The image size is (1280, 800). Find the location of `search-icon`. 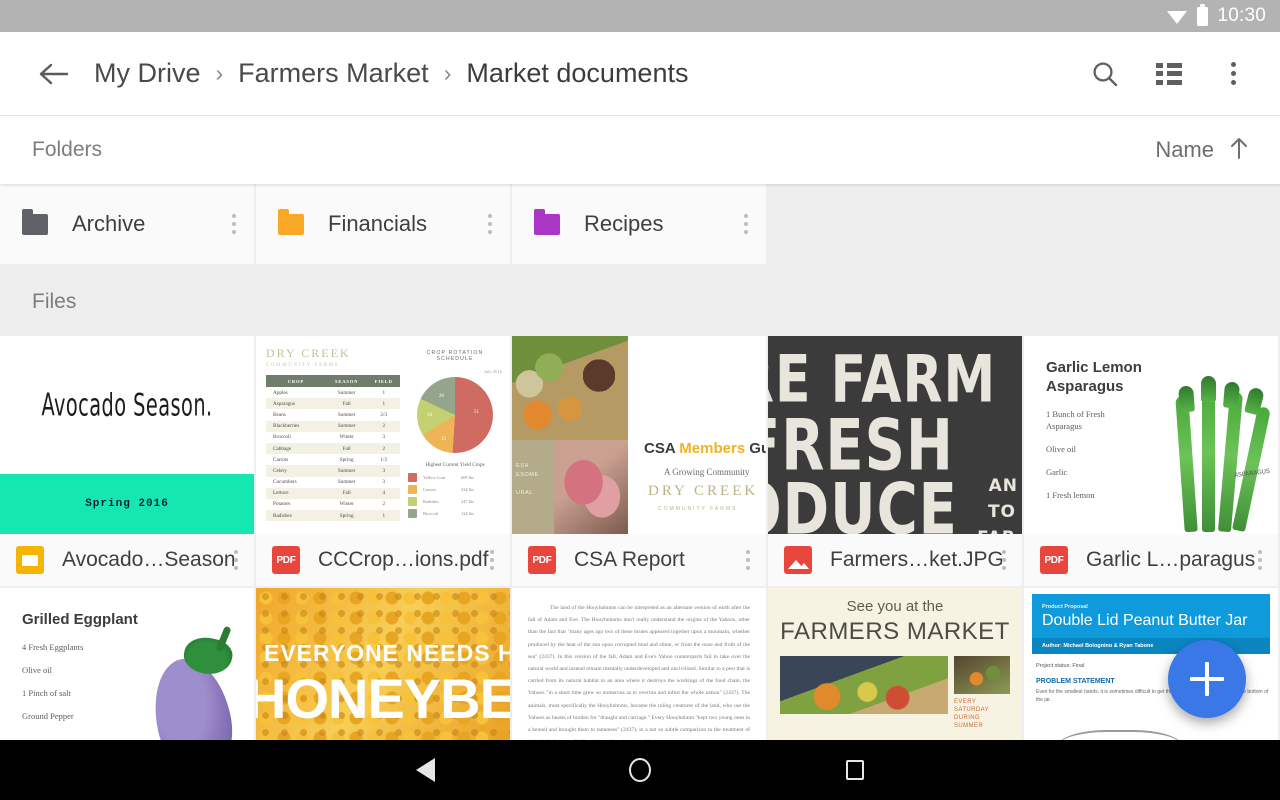

search-icon is located at coordinates (1105, 74).